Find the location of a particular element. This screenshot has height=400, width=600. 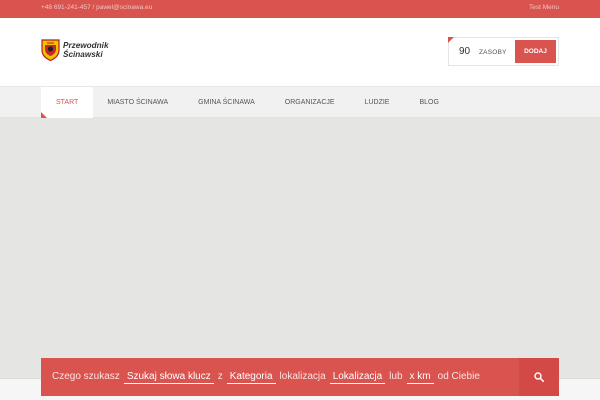

resources-label: ZASOBY is located at coordinates (493, 52).